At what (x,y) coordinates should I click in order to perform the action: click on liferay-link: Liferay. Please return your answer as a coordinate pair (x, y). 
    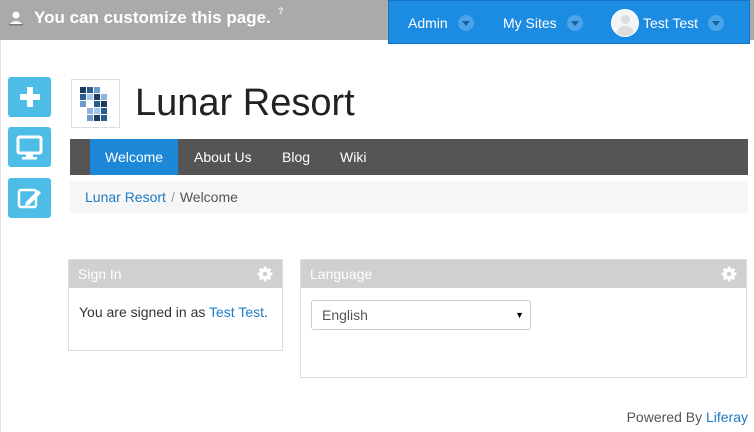
    Looking at the image, I should click on (727, 417).